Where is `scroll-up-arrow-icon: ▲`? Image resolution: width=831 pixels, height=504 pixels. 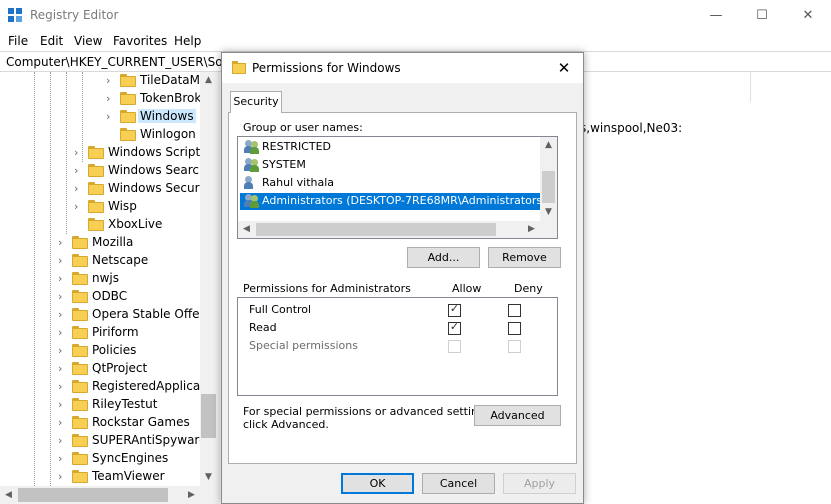
scroll-up-arrow-icon: ▲ is located at coordinates (208, 80).